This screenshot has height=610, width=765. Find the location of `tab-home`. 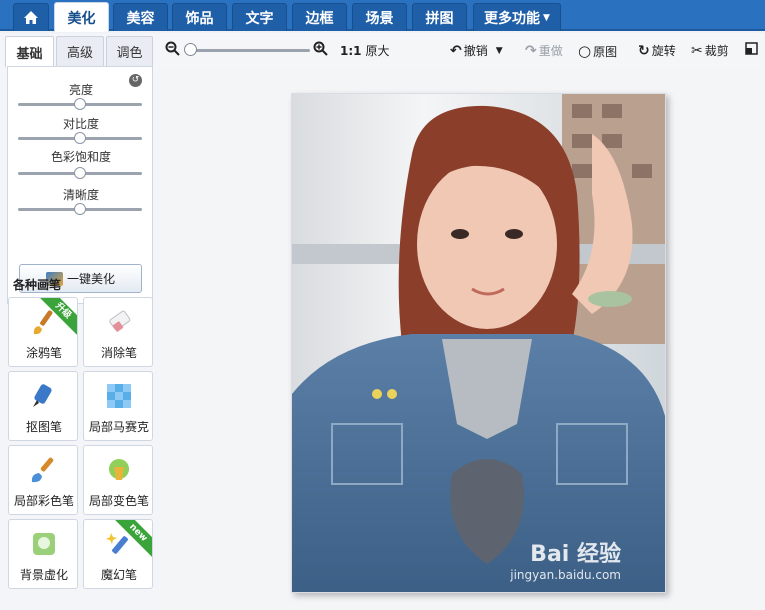

tab-home is located at coordinates (31, 17).